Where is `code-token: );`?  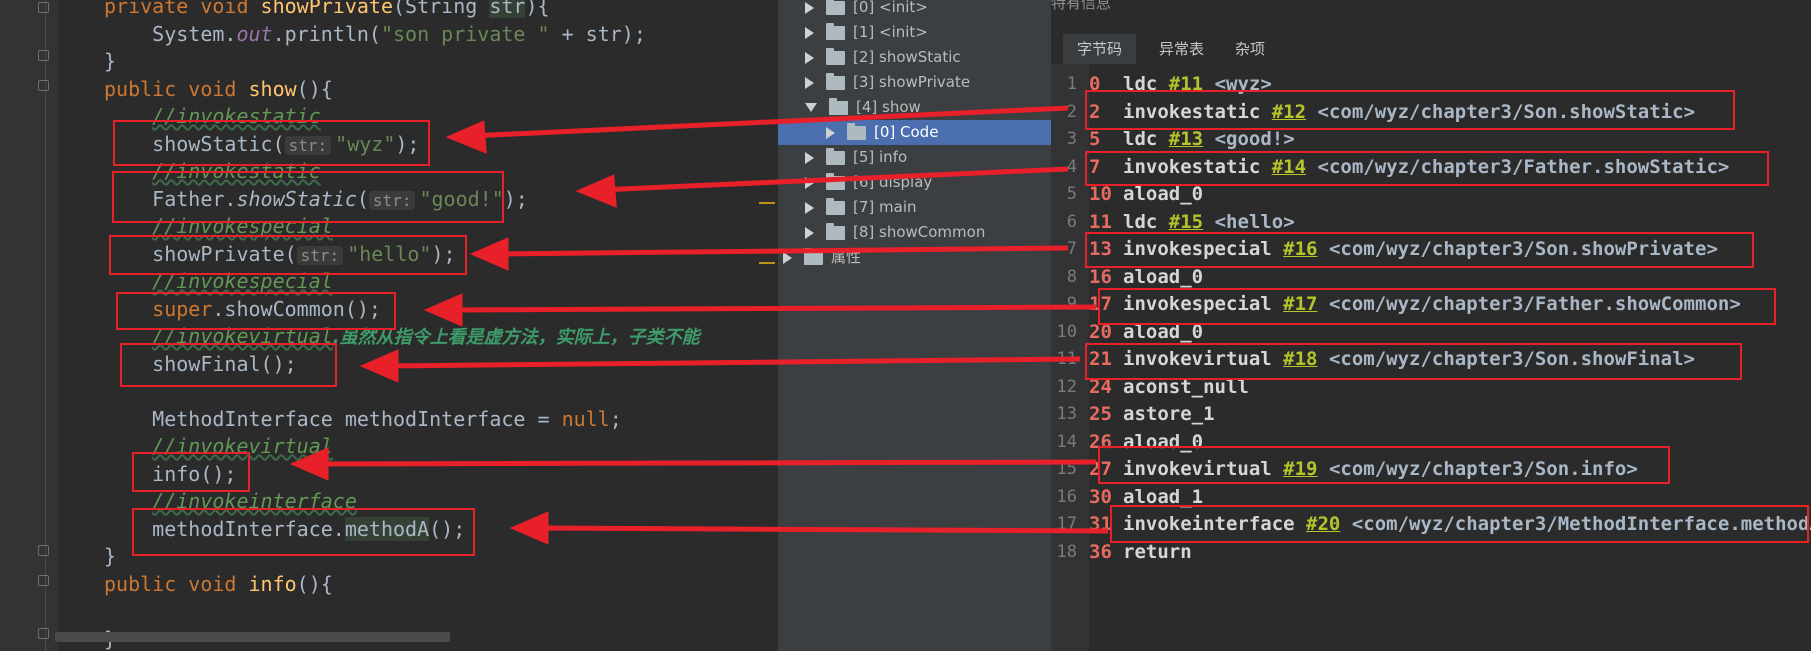
code-token: ); is located at coordinates (515, 198).